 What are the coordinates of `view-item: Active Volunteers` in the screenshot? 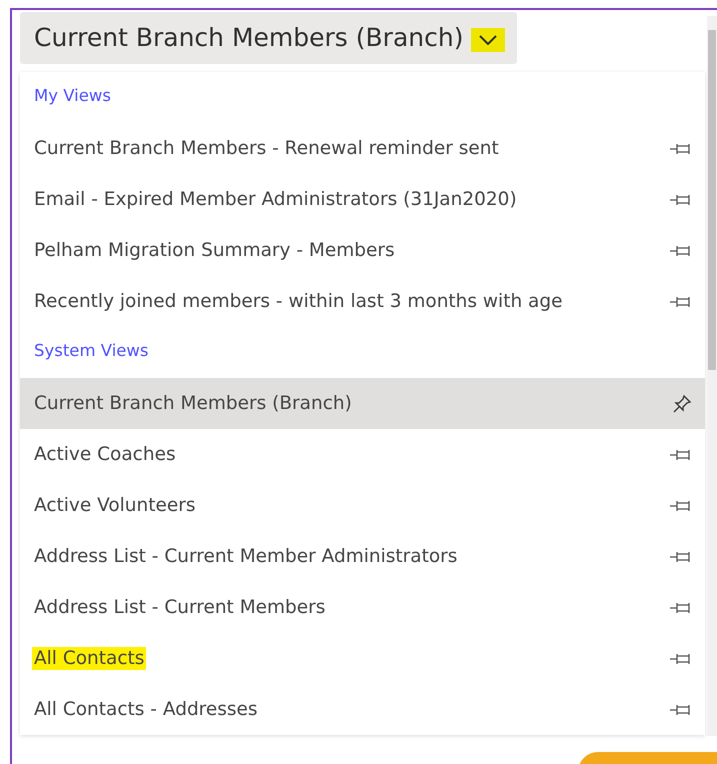 It's located at (362, 505).